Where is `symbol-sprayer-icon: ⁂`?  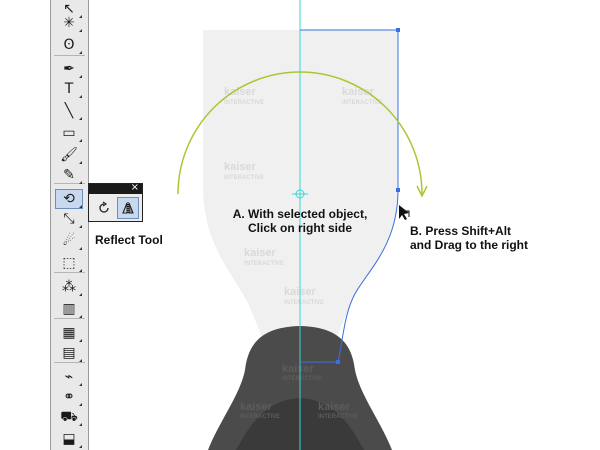
symbol-sprayer-icon: ⁂ is located at coordinates (69, 287).